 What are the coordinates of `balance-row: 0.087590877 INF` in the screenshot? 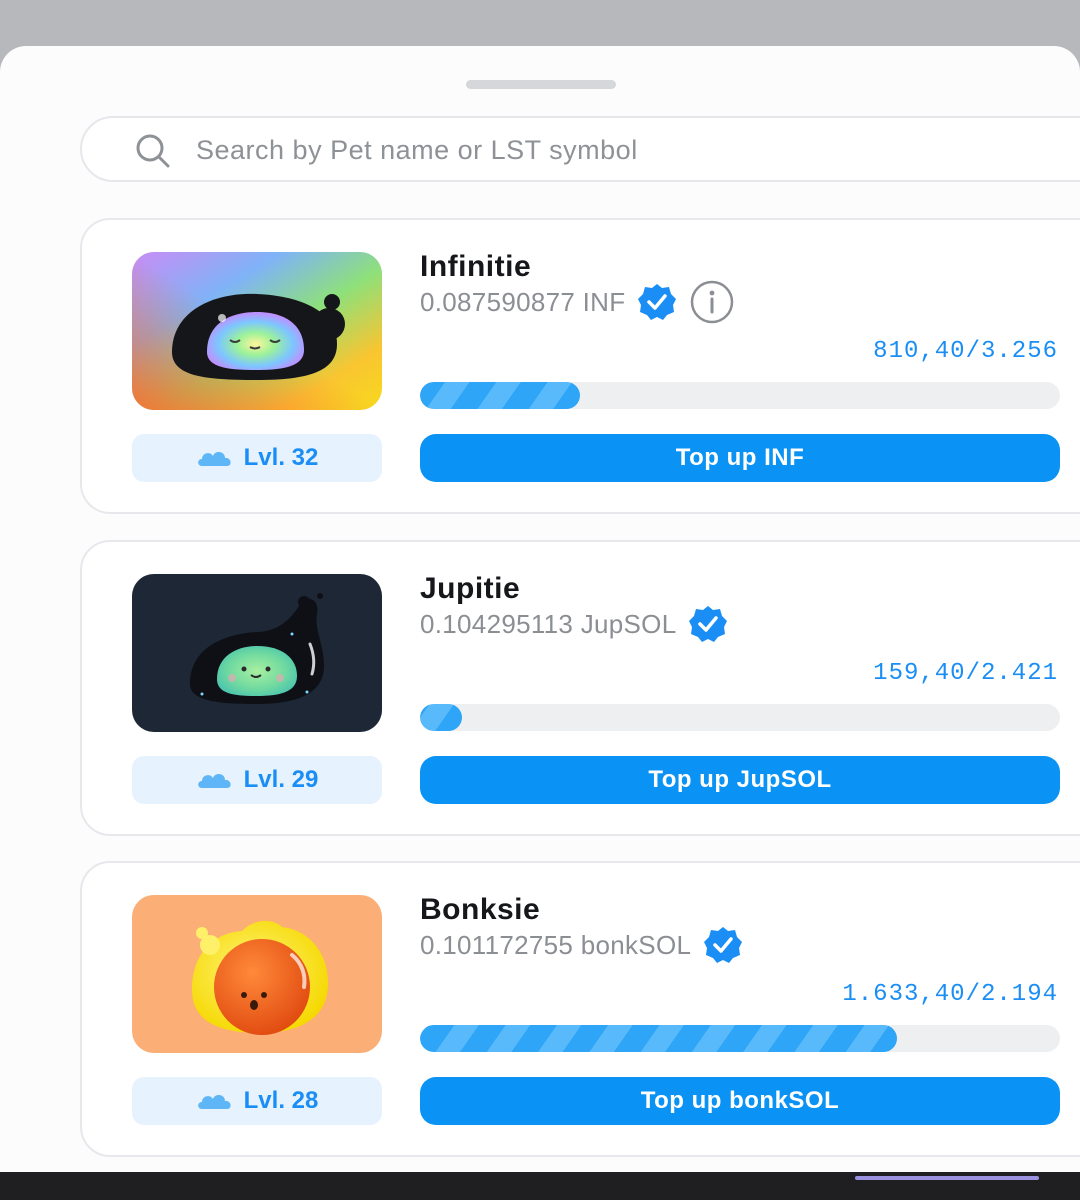 It's located at (577, 302).